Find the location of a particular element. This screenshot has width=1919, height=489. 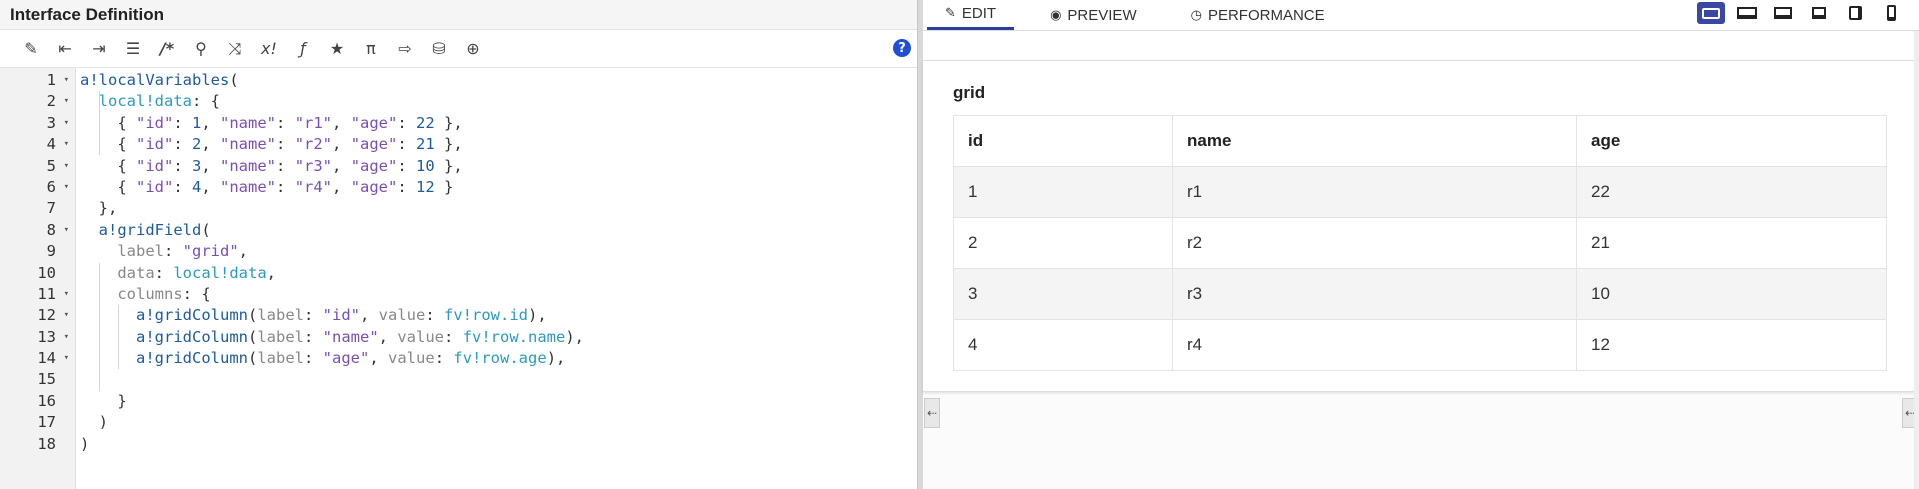

phone-icon is located at coordinates (1891, 13).